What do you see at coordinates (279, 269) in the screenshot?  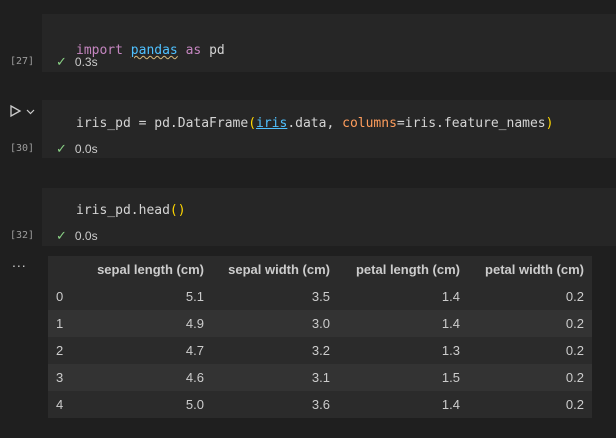 I see `column-header: sepal width (cm)` at bounding box center [279, 269].